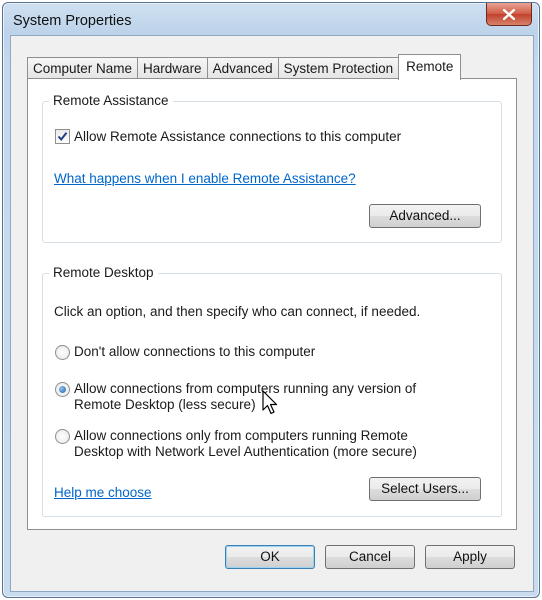  What do you see at coordinates (338, 68) in the screenshot?
I see `tab-system-protection: System Protection` at bounding box center [338, 68].